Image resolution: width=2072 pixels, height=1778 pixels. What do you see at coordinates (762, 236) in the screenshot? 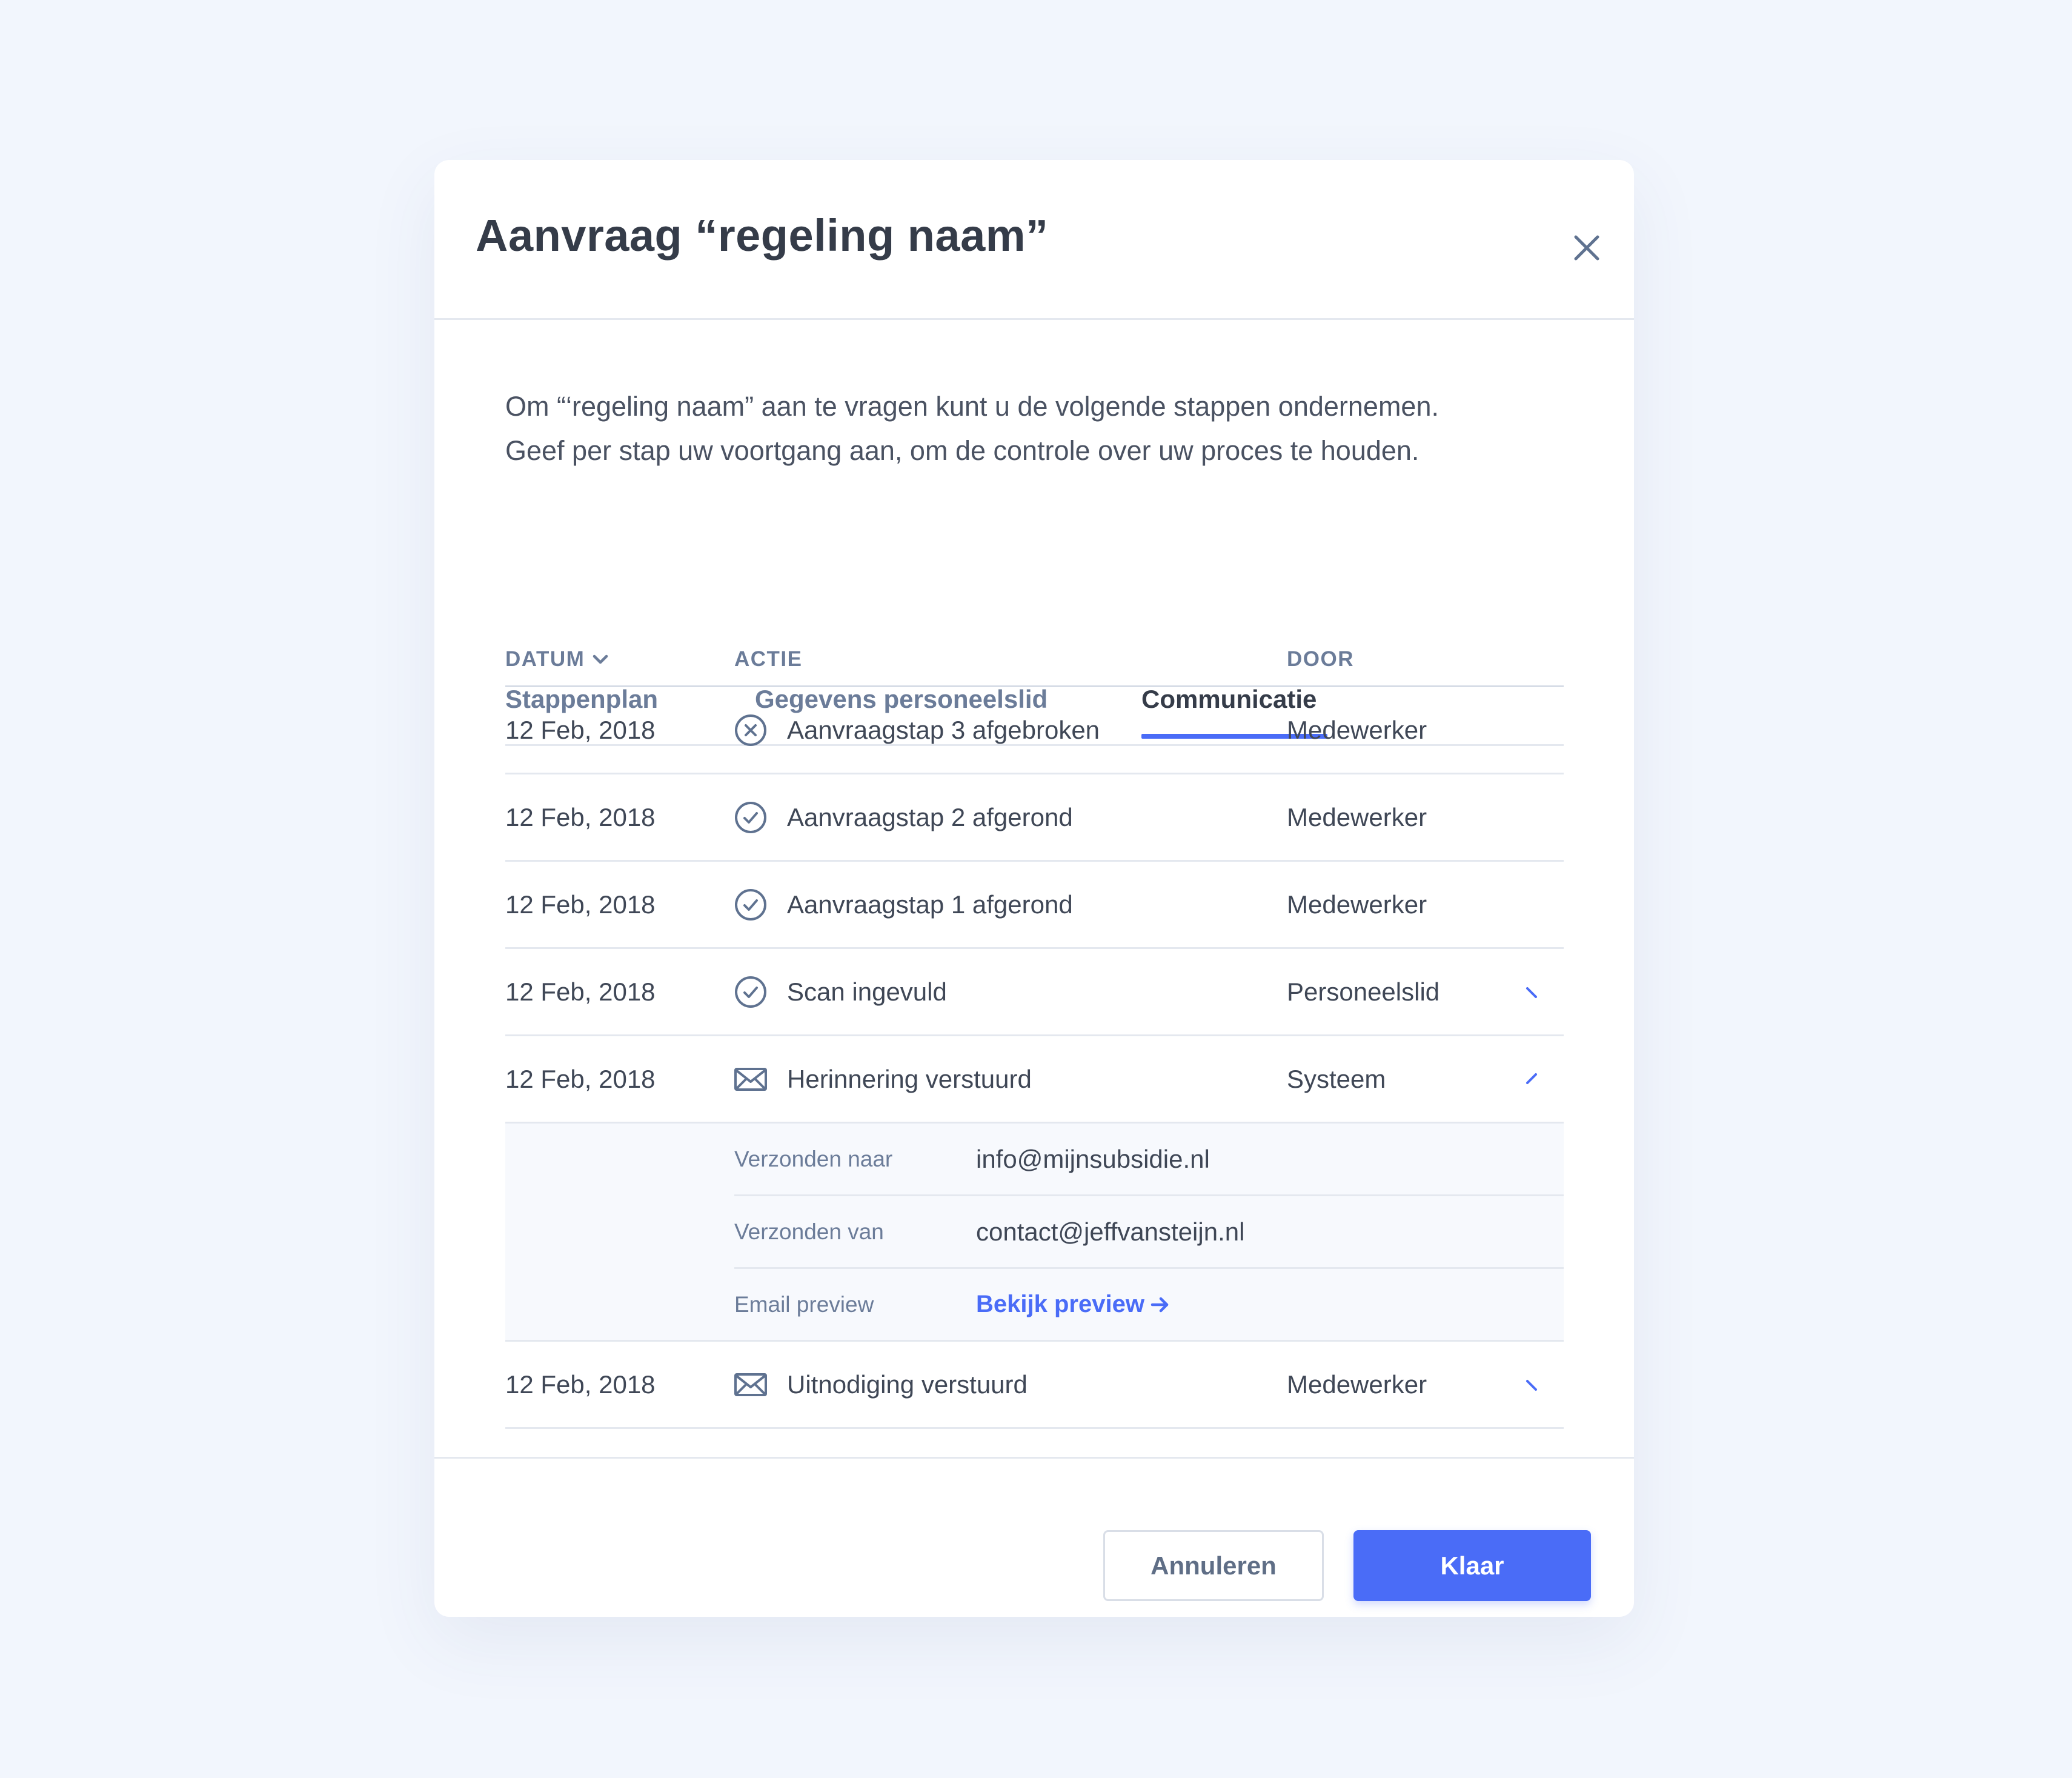
I see `modal-title: Aanvraag “regeling naam”` at bounding box center [762, 236].